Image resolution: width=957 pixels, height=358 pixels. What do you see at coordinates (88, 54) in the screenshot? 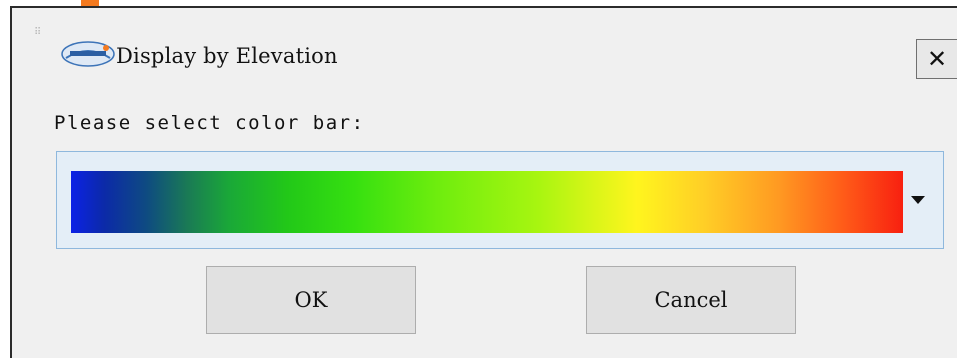
I see `app-logo-icon` at bounding box center [88, 54].